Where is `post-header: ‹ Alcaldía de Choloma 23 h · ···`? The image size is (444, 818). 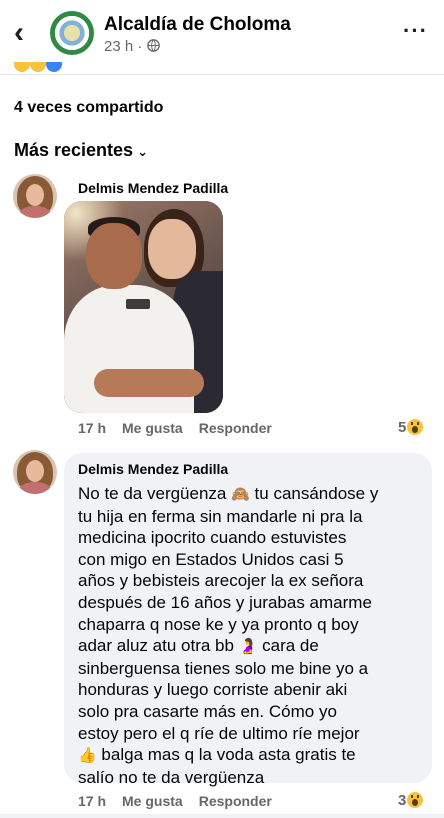 post-header: ‹ Alcaldía de Choloma 23 h · ··· is located at coordinates (222, 33).